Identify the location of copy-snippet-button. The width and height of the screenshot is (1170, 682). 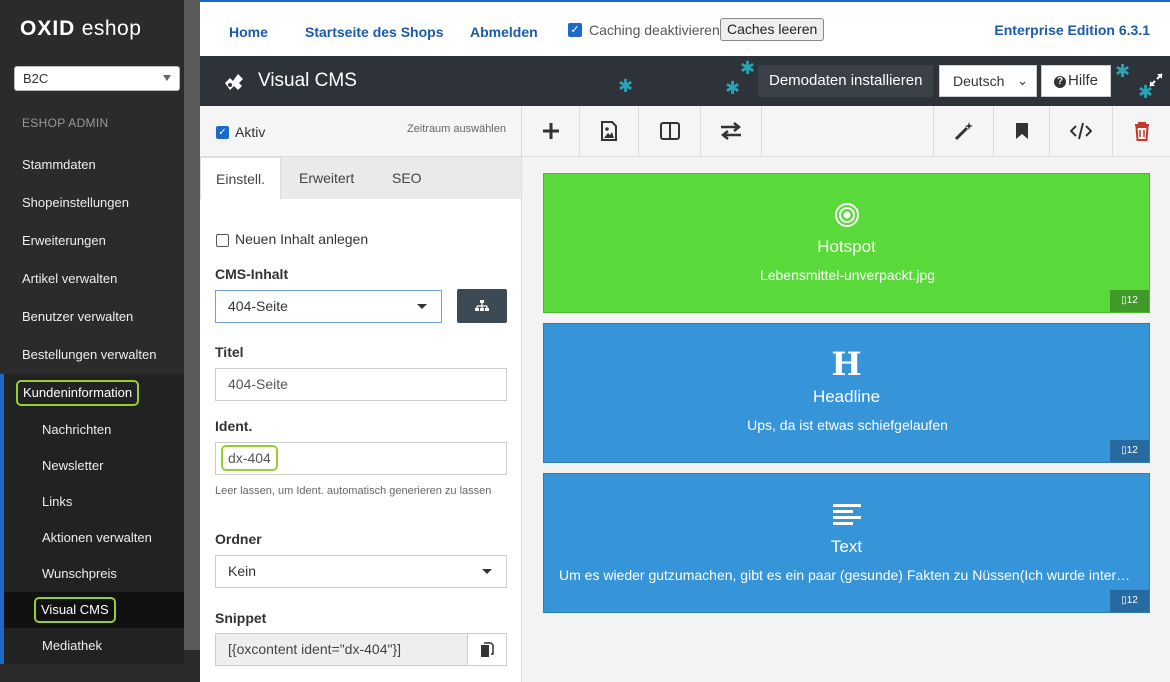
(487, 649).